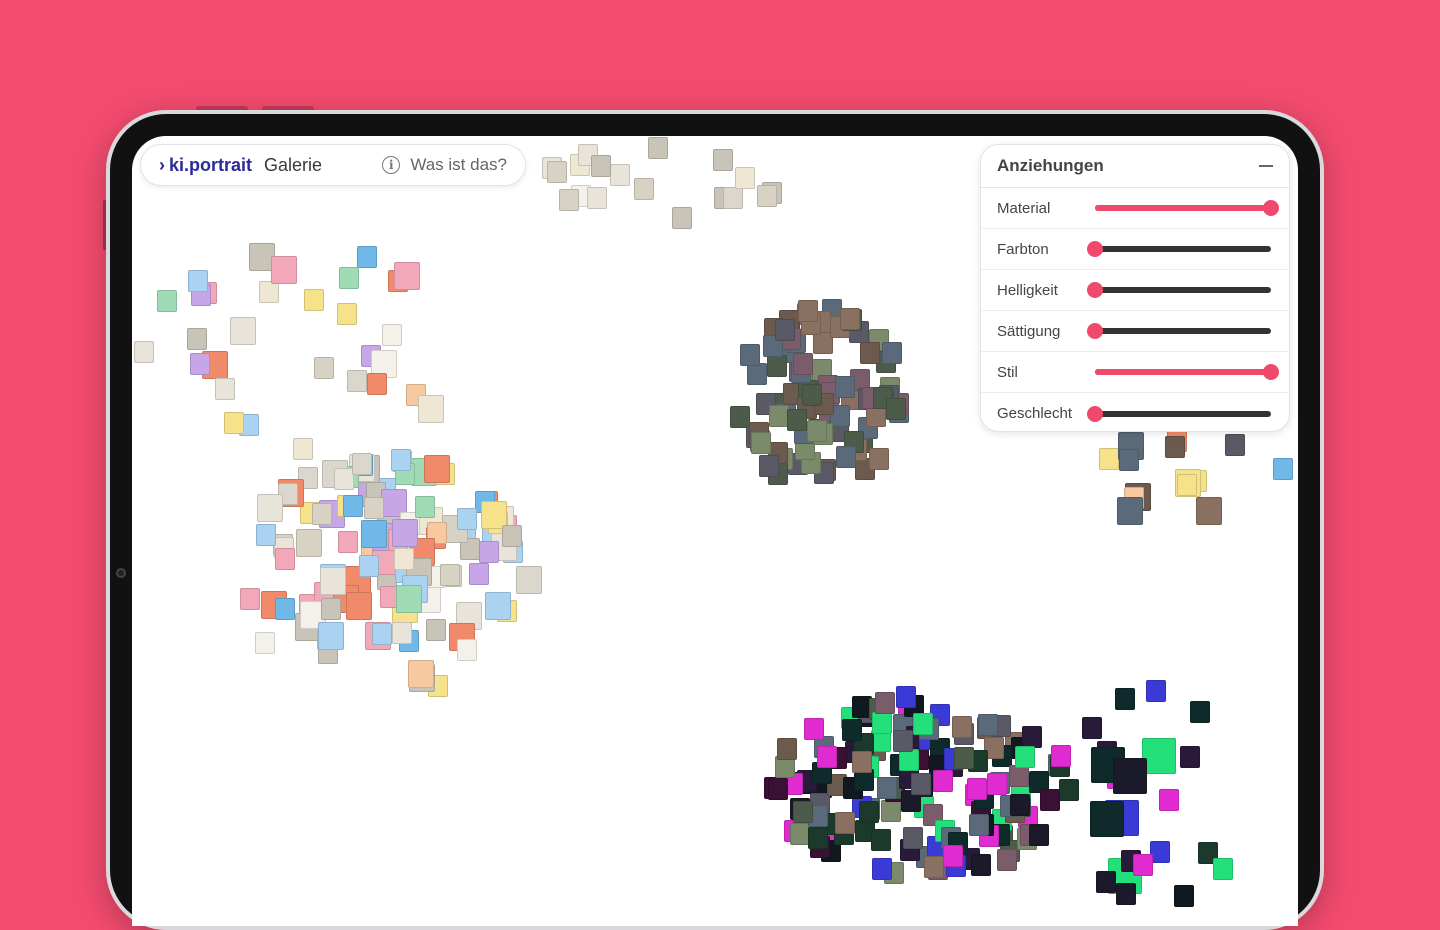 This screenshot has width=1440, height=930. Describe the element at coordinates (293, 165) in the screenshot. I see `gallery-link: Galerie` at that location.